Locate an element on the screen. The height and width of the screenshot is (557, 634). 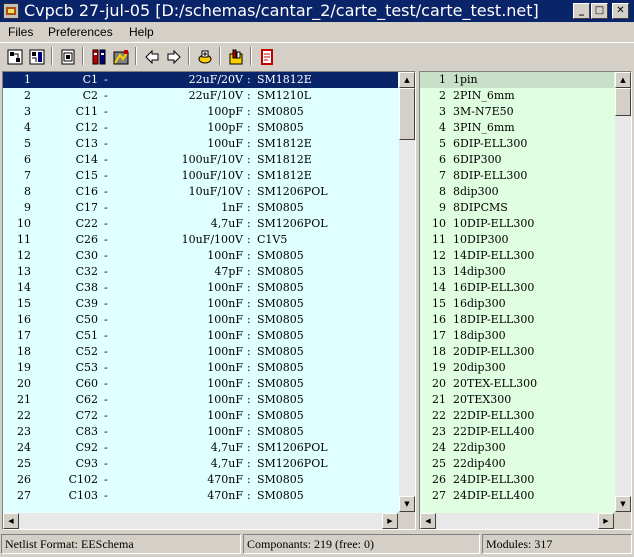
module-row: 2 2PIN_6mm is located at coordinates (517, 96).